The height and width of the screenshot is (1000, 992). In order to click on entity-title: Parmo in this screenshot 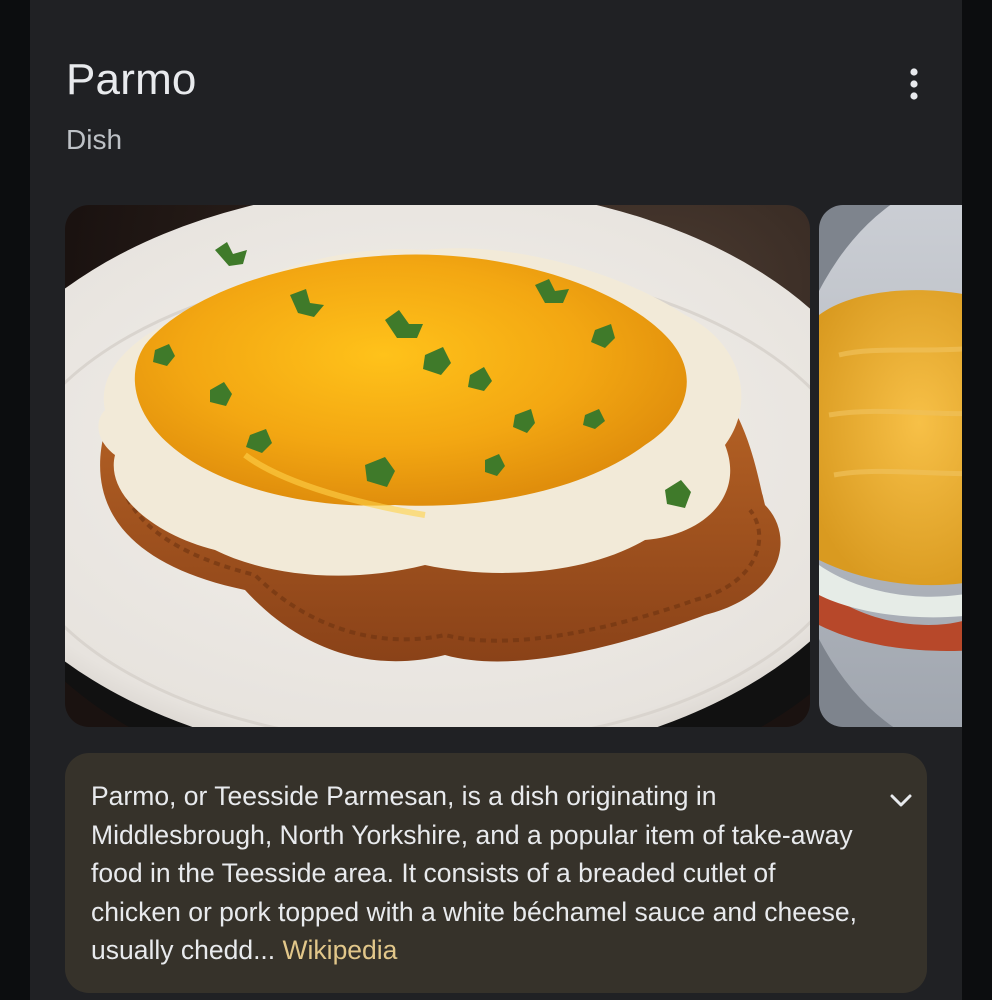, I will do `click(131, 79)`.